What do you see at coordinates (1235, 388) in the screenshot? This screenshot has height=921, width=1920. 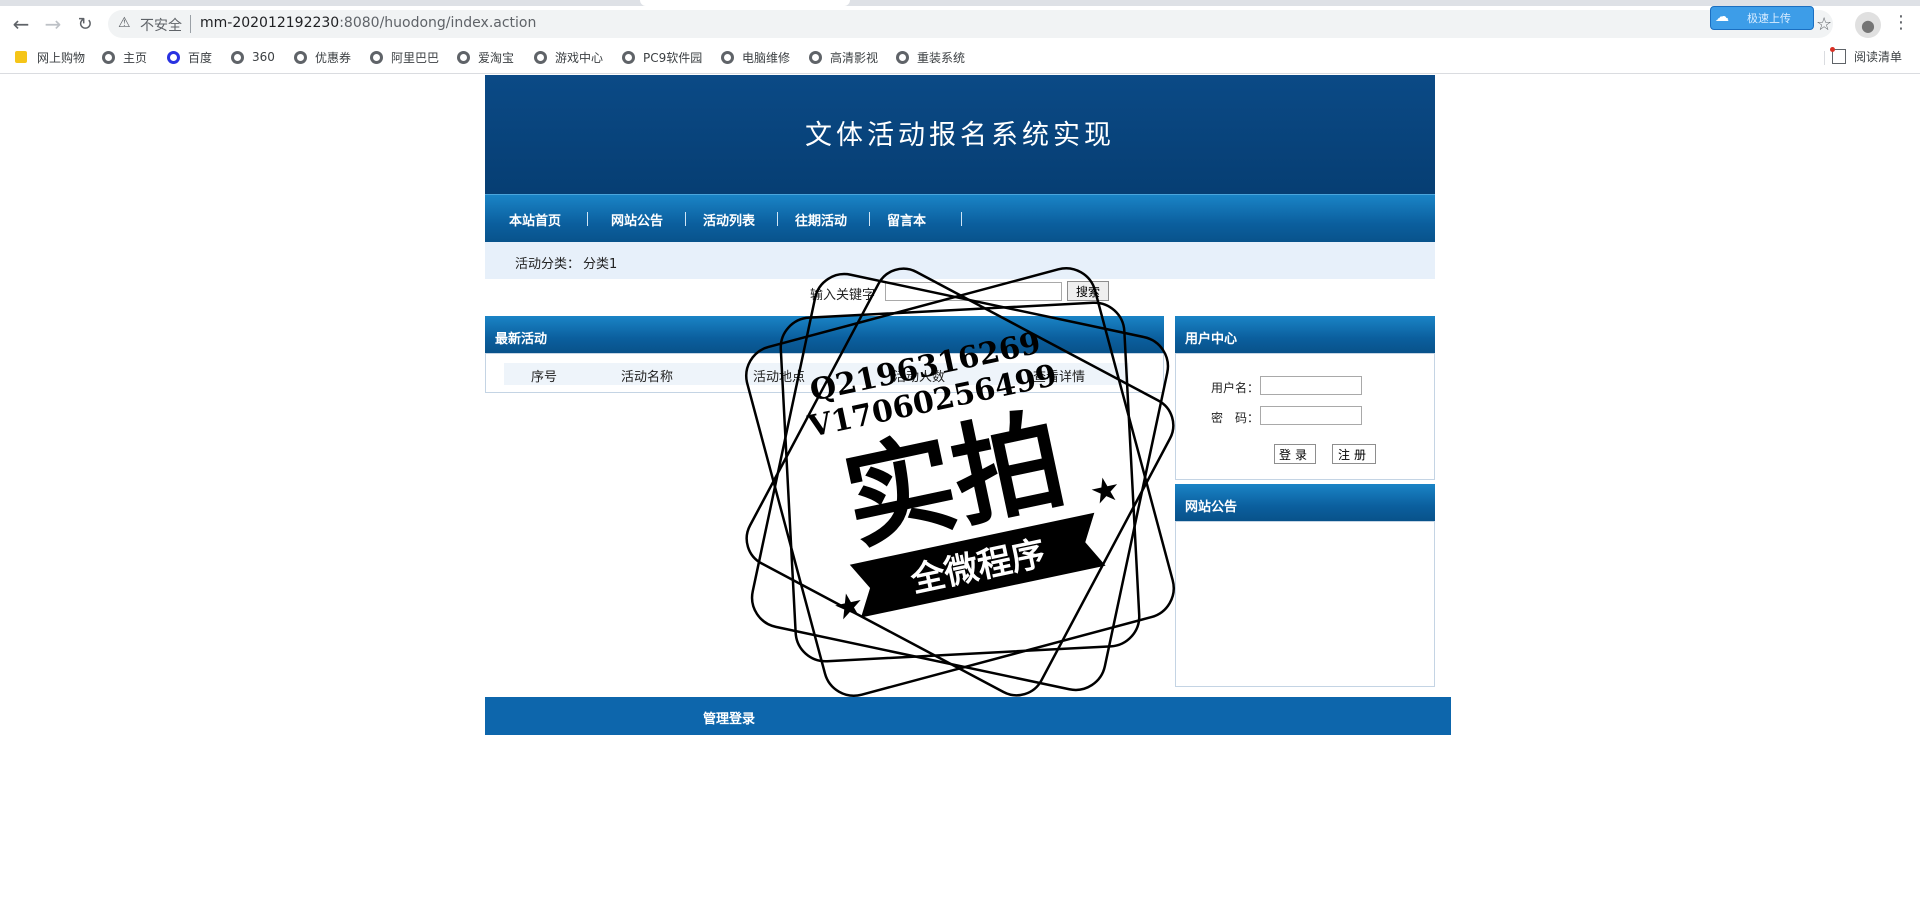 I see `username-label: 用户名：` at bounding box center [1235, 388].